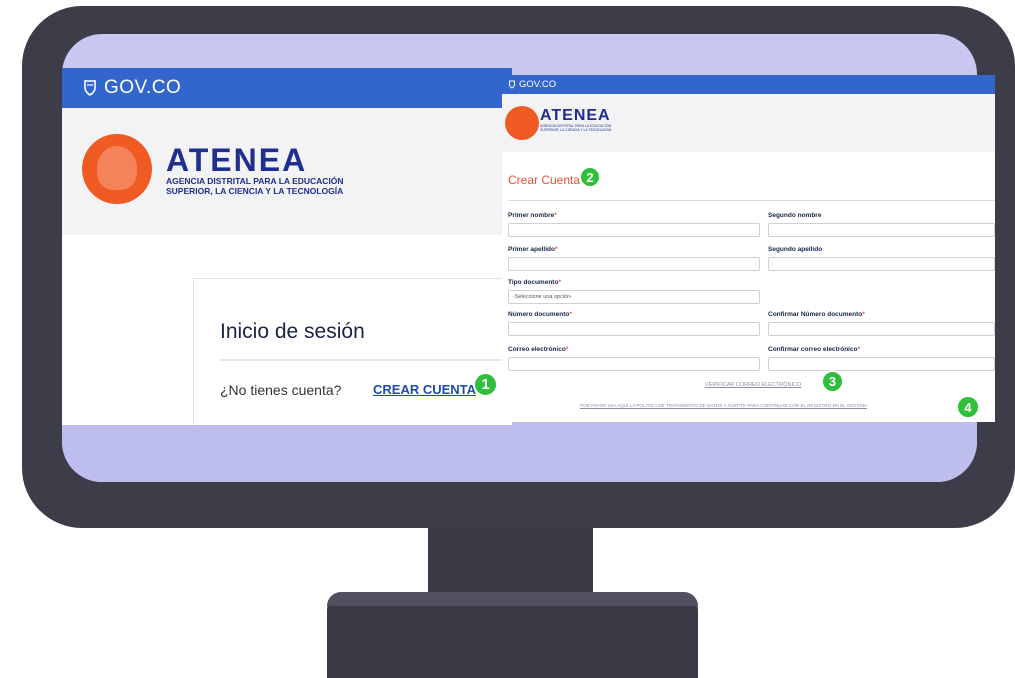 The height and width of the screenshot is (678, 1015). I want to click on doc-type-placeholder: -Seleccione una opción-, so click(543, 297).